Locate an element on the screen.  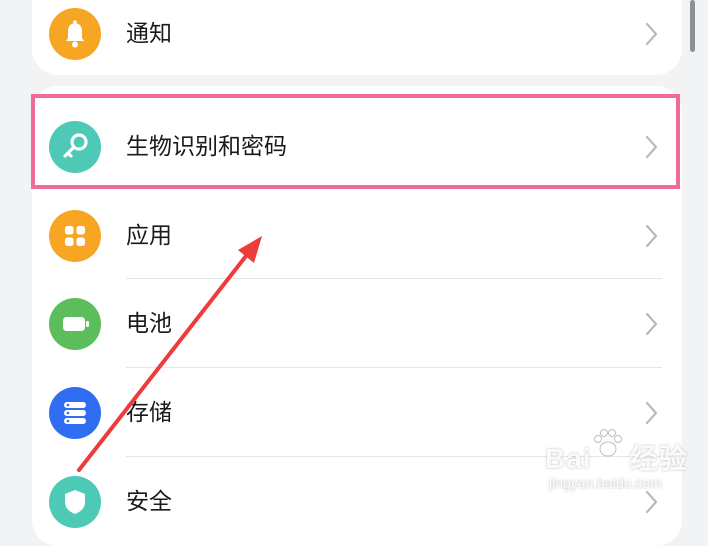
watermark-logo: Bai 经验 jingyan.baidu.com is located at coordinates (622, 461).